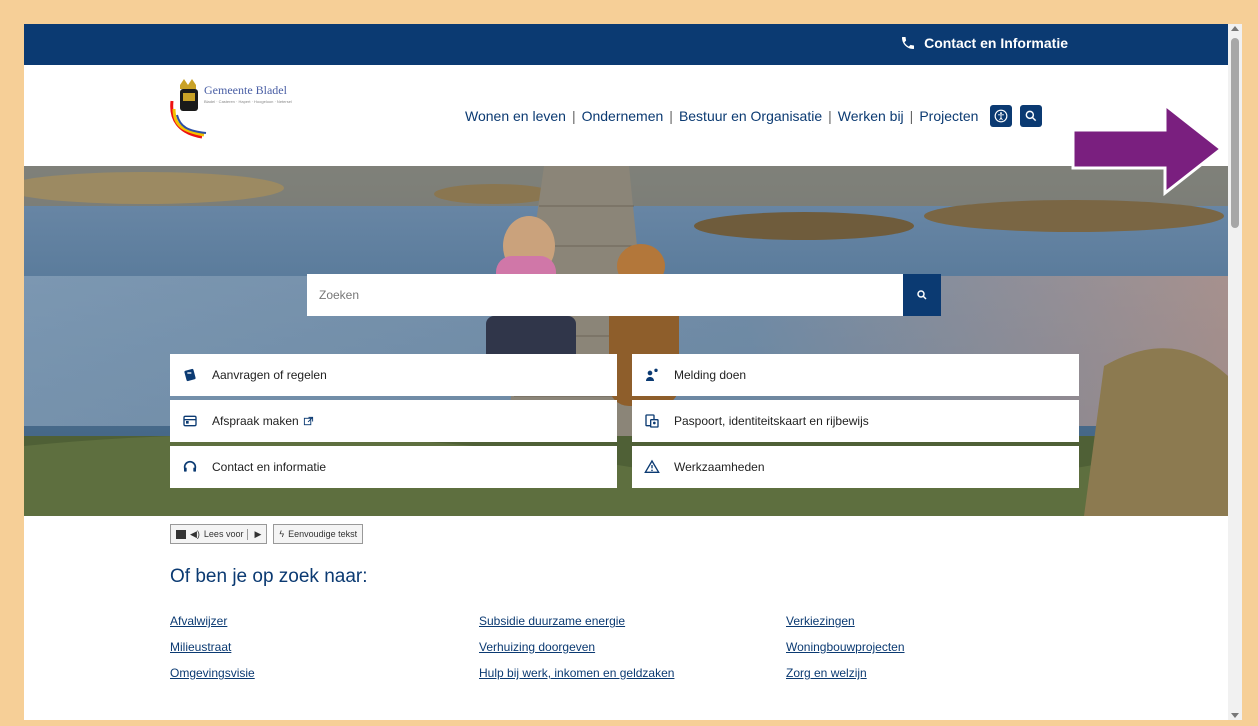  What do you see at coordinates (855, 375) in the screenshot?
I see `tile-melding: Melding doen` at bounding box center [855, 375].